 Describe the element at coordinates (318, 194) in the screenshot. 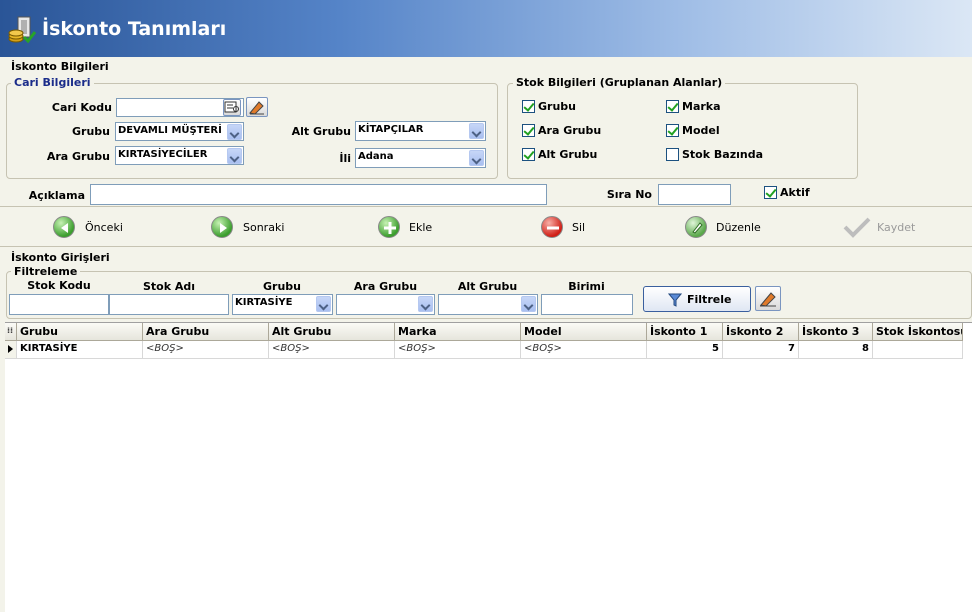

I see `aciklama-input` at that location.